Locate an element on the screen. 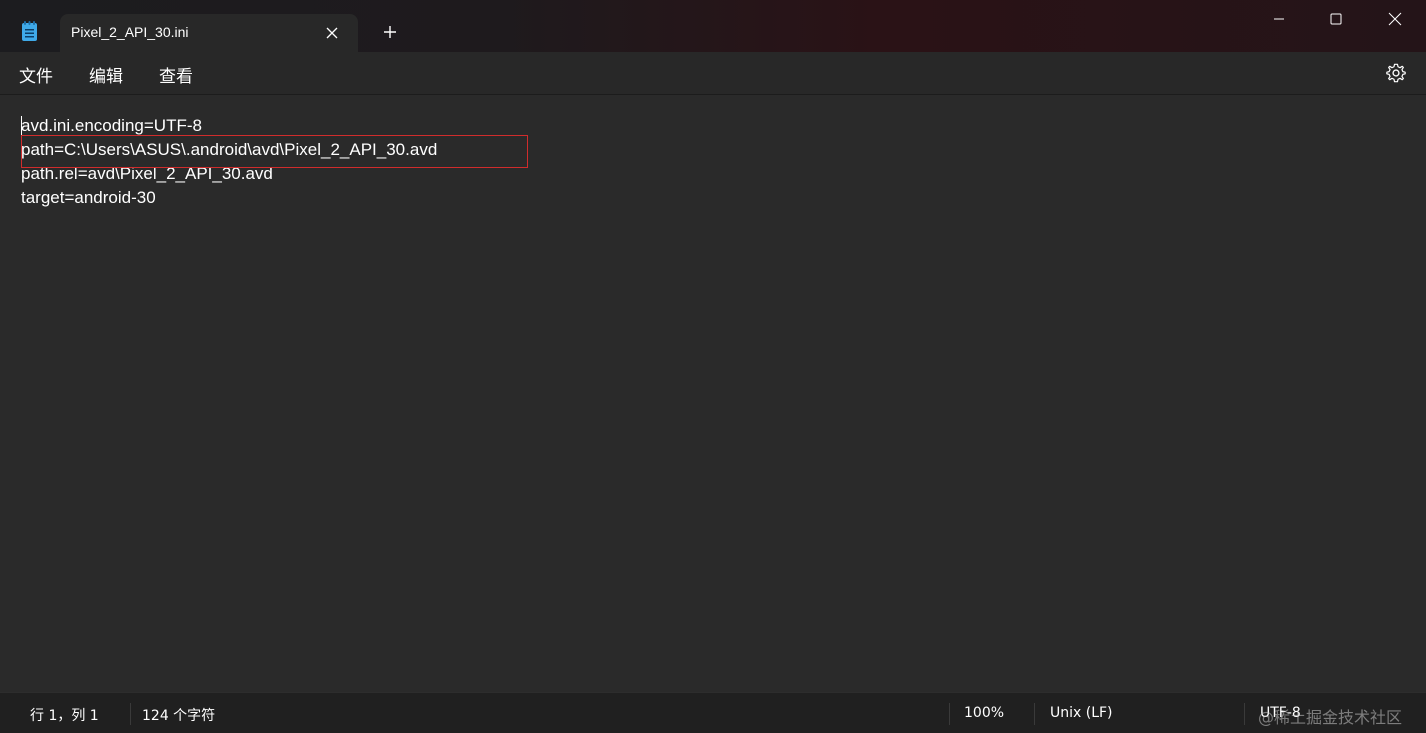  title-bar: Pixel_2_API_30.ini is located at coordinates (713, 26).